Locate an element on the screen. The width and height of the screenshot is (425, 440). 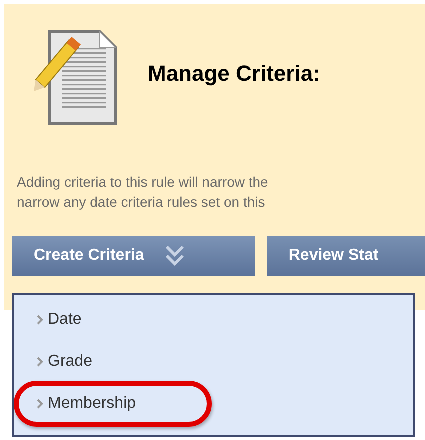
action-button: Review Stat is located at coordinates (345, 256).